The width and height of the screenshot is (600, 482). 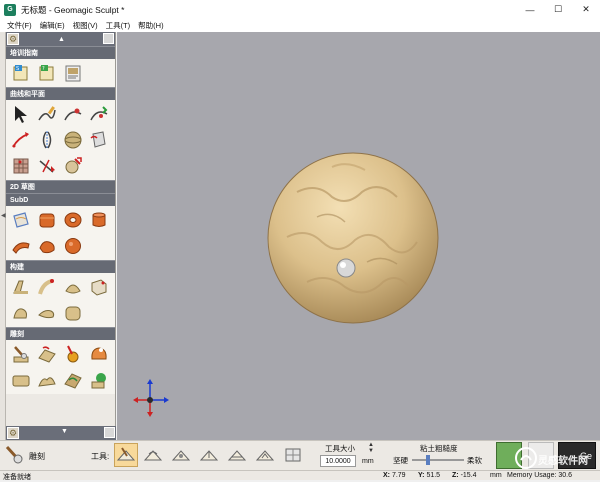 What do you see at coordinates (338, 461) in the screenshot?
I see `tool-size-input: 10.0000` at bounding box center [338, 461].